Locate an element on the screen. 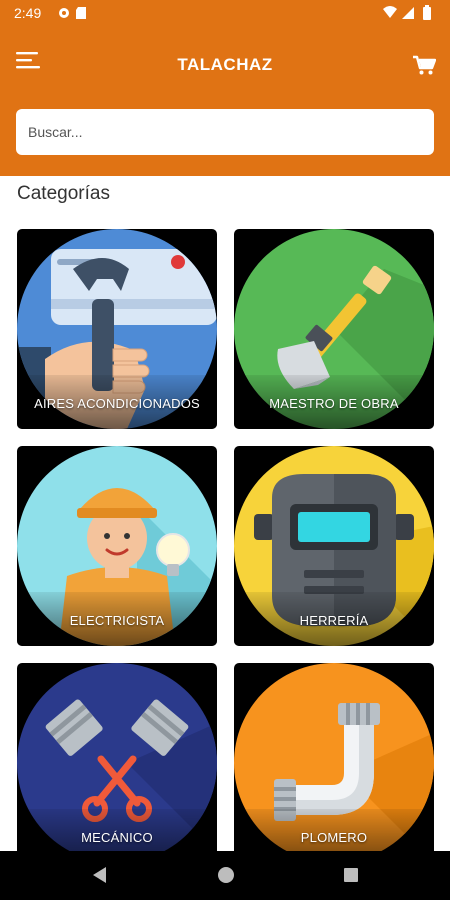 This screenshot has width=450, height=900. status-time: 2:49 is located at coordinates (28, 13).